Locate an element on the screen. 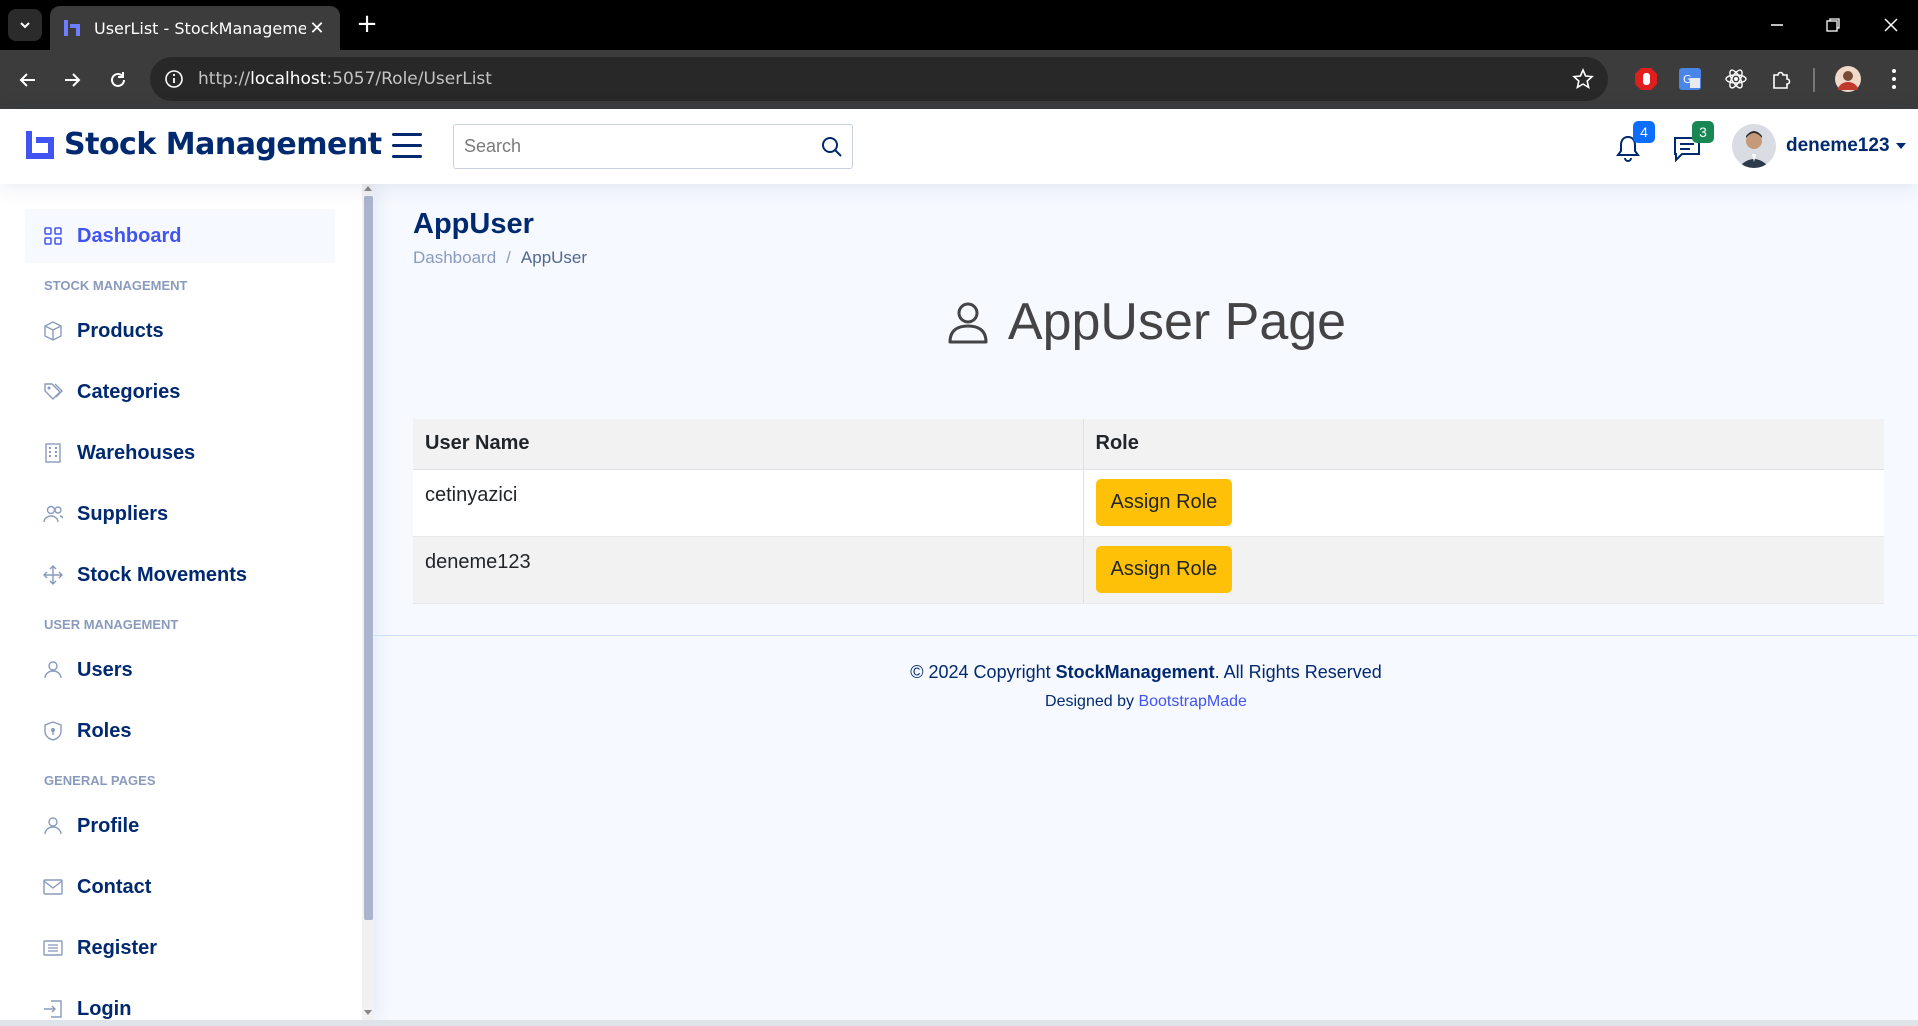 This screenshot has height=1026, width=1918. grid-icon is located at coordinates (53, 236).